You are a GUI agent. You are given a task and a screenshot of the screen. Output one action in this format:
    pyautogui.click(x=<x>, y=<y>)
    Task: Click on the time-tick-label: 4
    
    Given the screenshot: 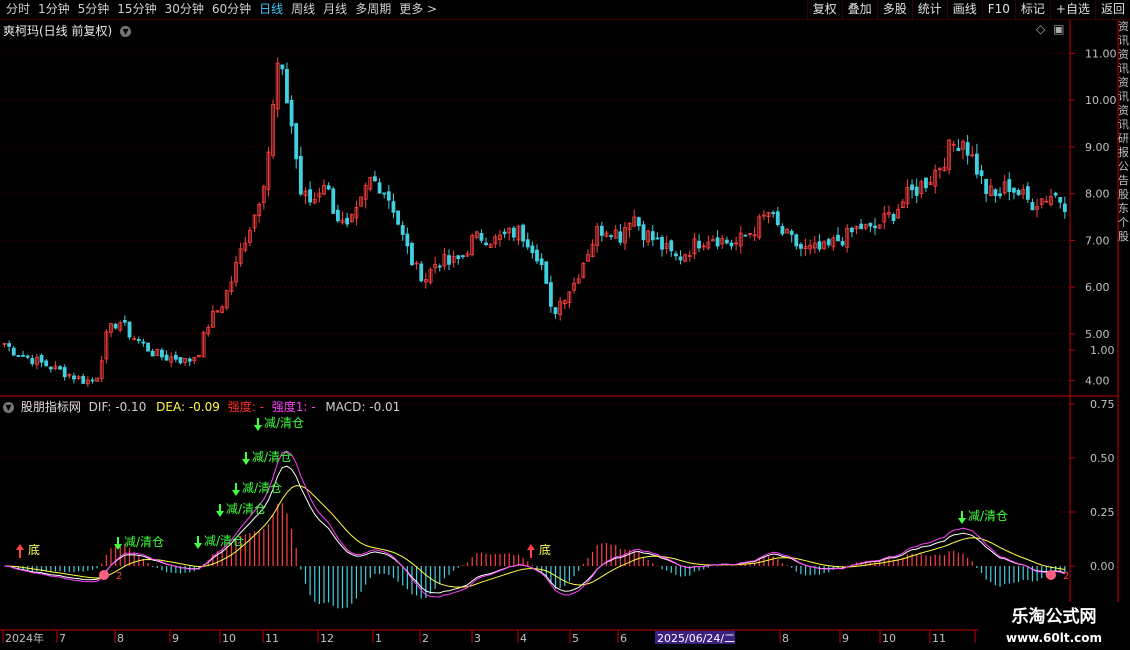 What is the action you would take?
    pyautogui.click(x=523, y=638)
    